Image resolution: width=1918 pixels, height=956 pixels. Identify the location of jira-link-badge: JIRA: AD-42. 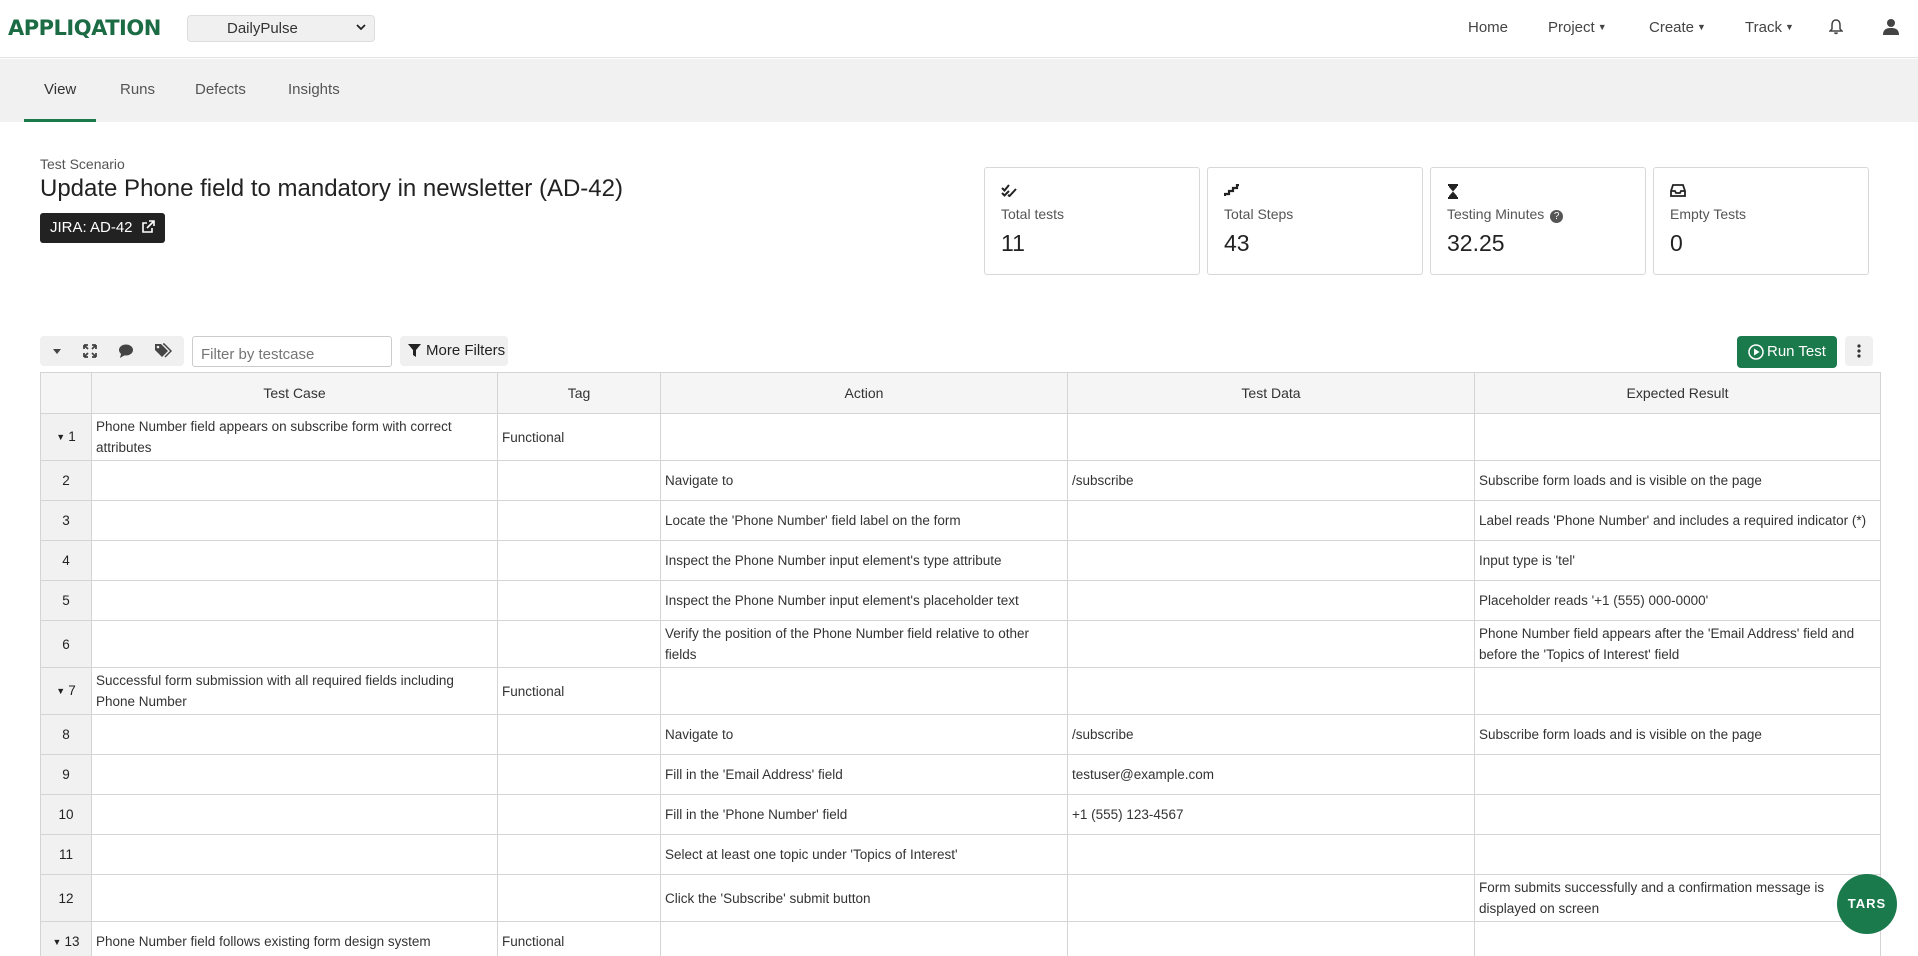
(102, 228).